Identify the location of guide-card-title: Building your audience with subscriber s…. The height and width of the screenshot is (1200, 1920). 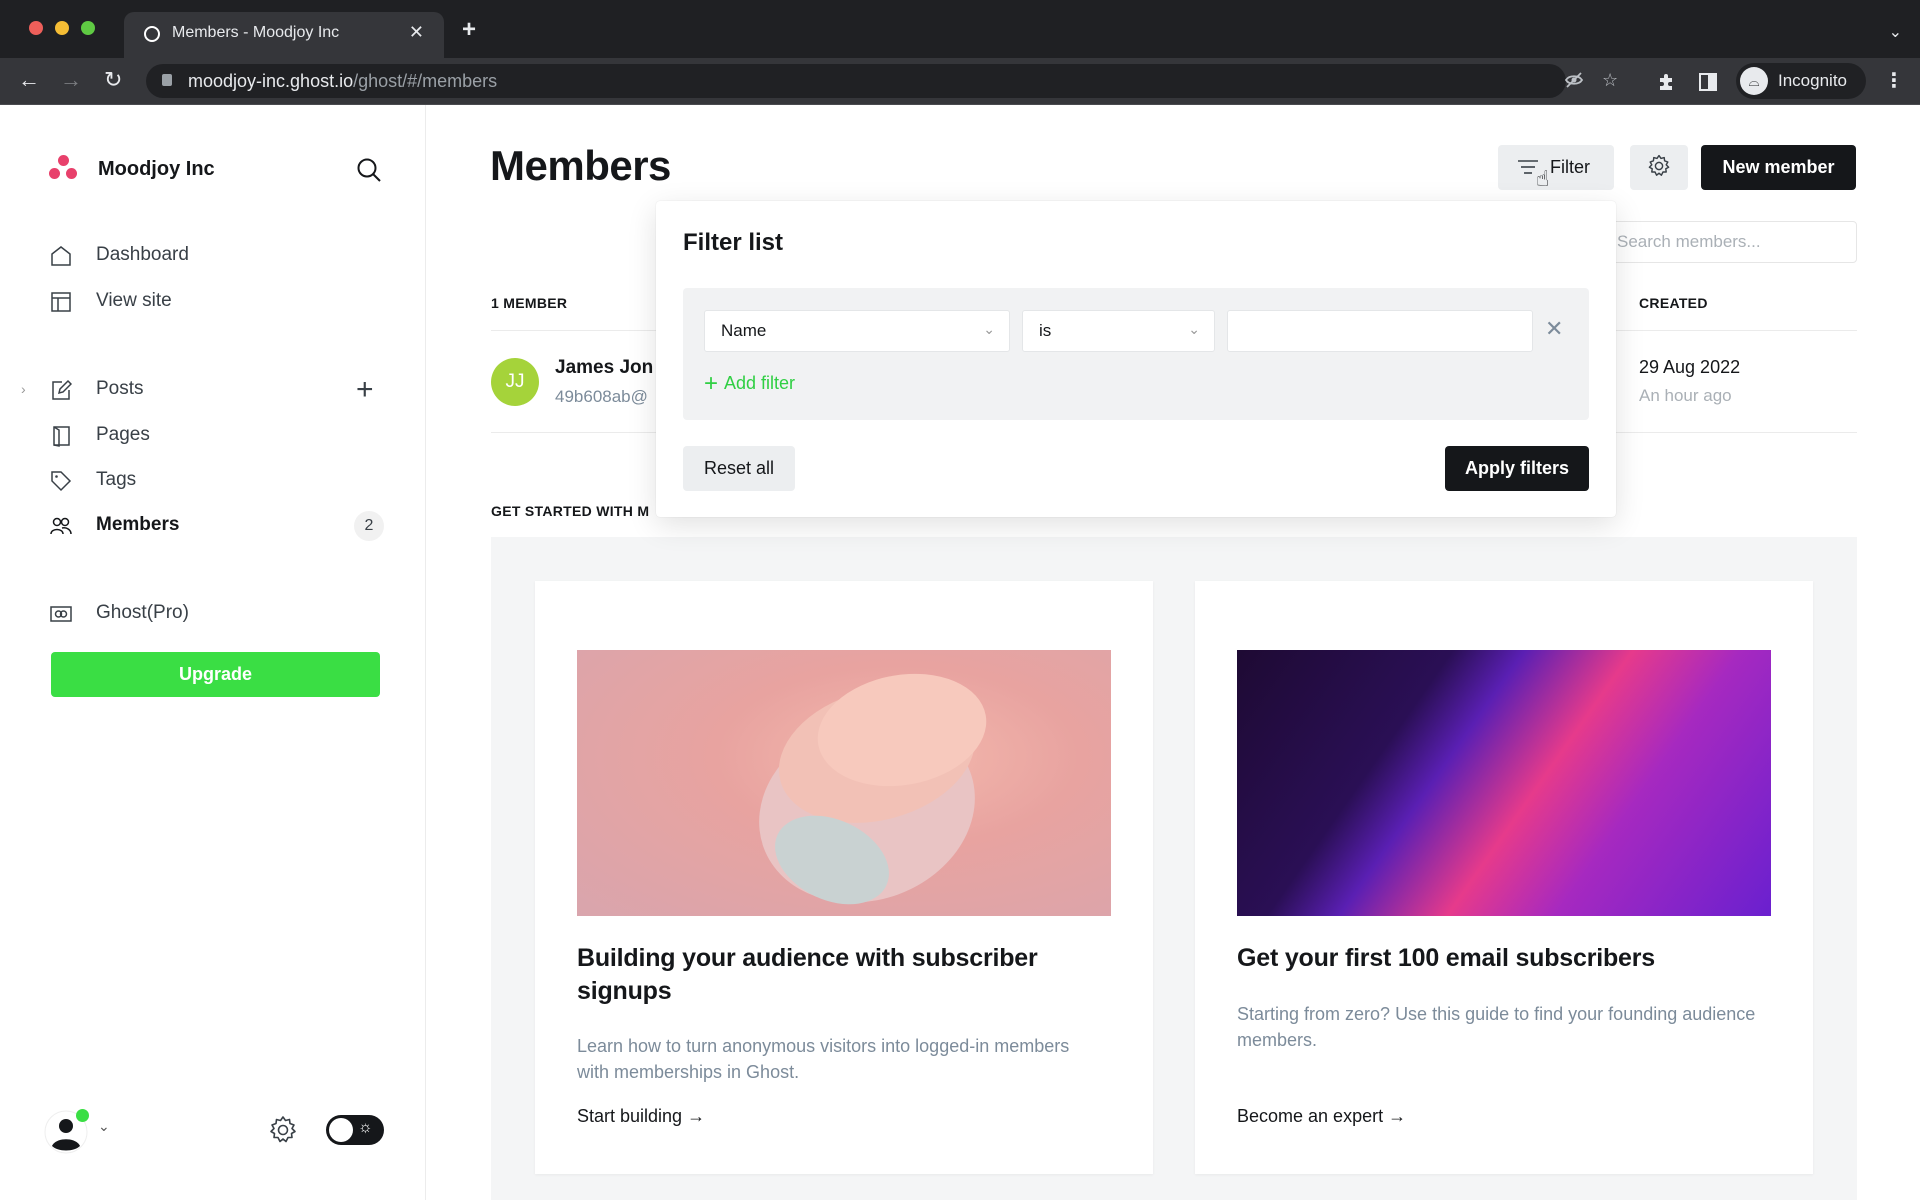
(807, 974).